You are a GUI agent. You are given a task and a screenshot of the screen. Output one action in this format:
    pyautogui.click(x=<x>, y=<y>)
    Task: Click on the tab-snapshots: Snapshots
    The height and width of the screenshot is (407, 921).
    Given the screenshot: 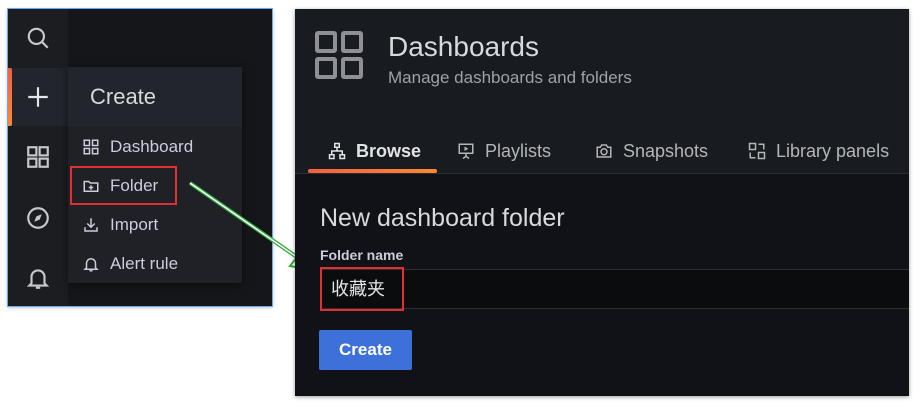 What is the action you would take?
    pyautogui.click(x=651, y=151)
    